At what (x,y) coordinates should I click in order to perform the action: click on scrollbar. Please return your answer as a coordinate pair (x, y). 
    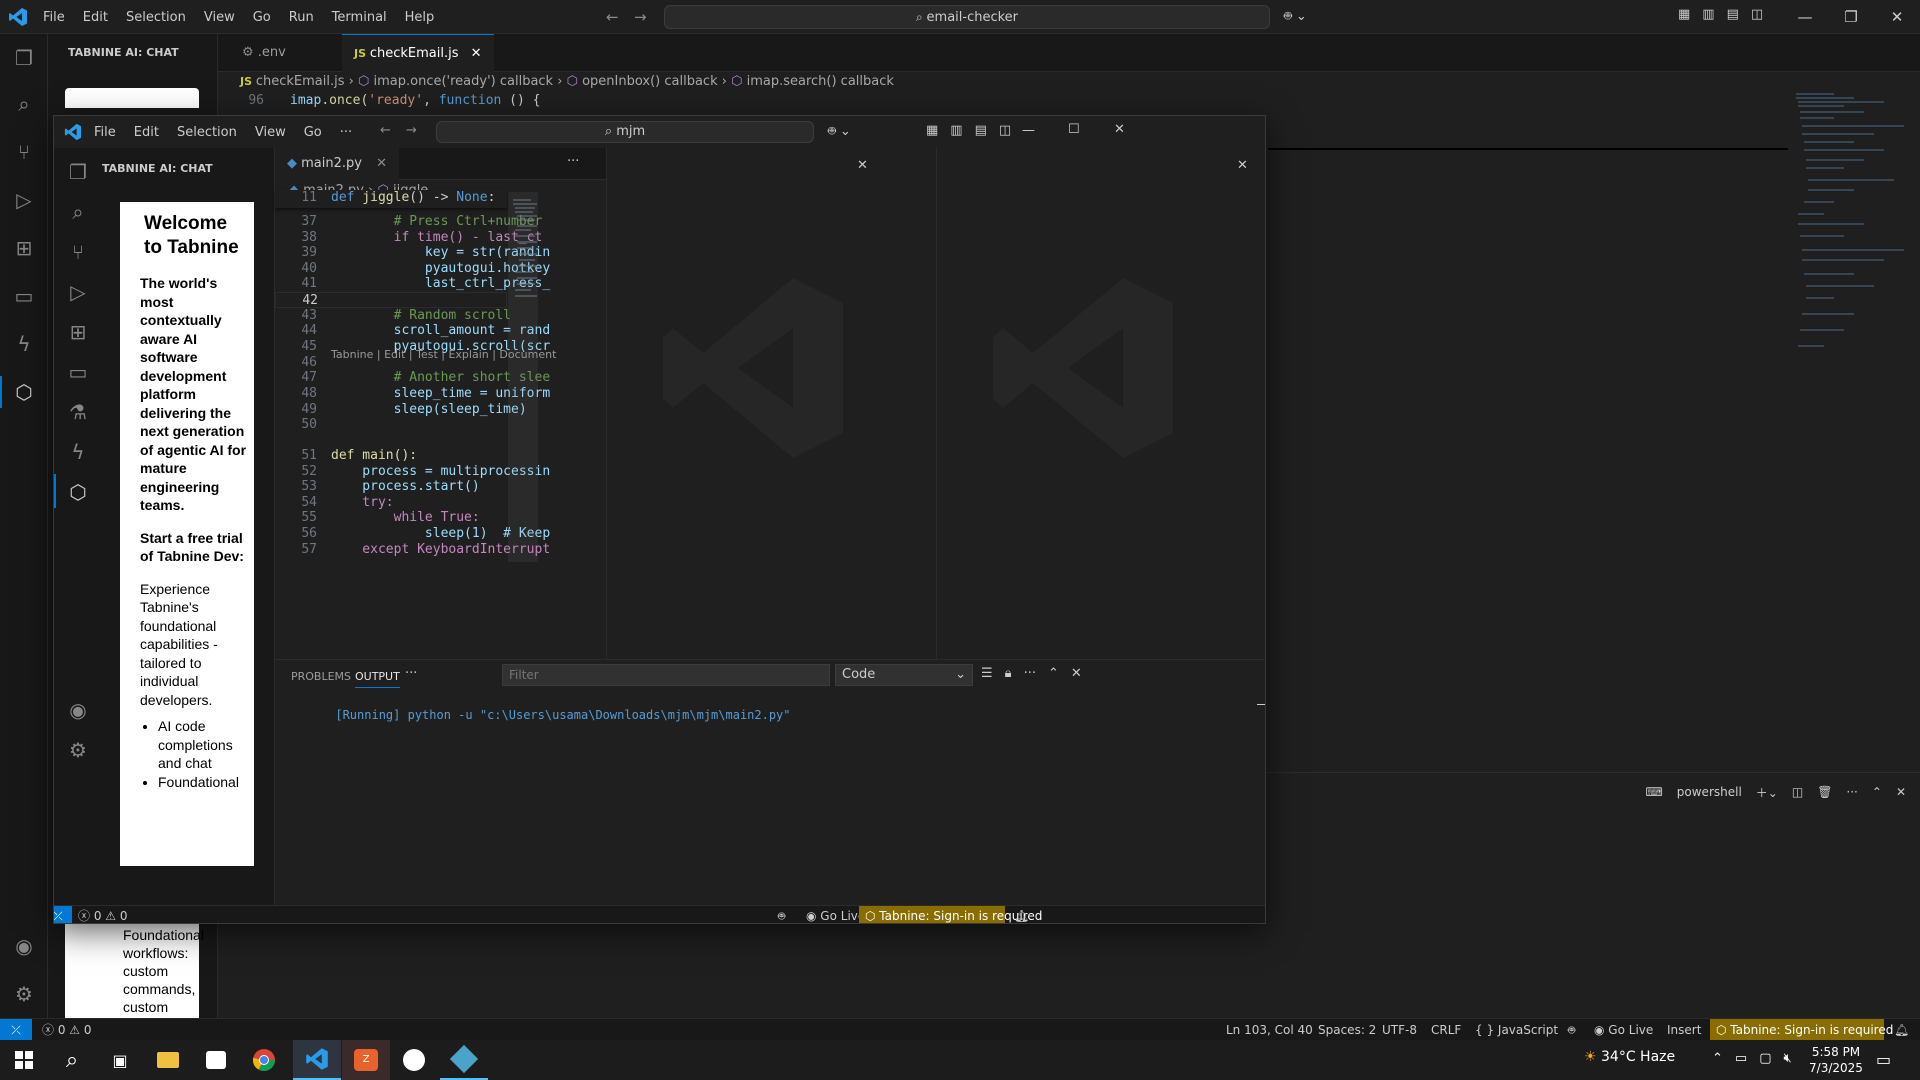
    Looking at the image, I should click on (523, 377).